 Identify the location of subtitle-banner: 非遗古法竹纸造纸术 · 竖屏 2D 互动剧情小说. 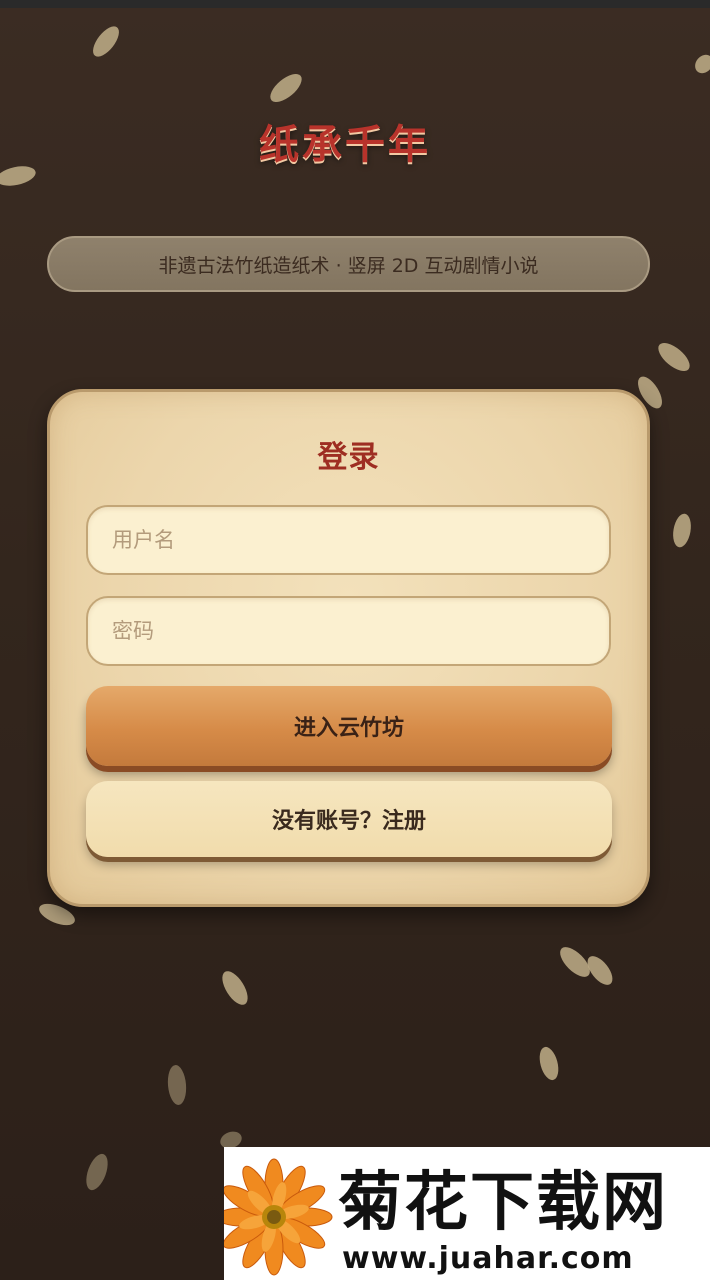
(348, 264).